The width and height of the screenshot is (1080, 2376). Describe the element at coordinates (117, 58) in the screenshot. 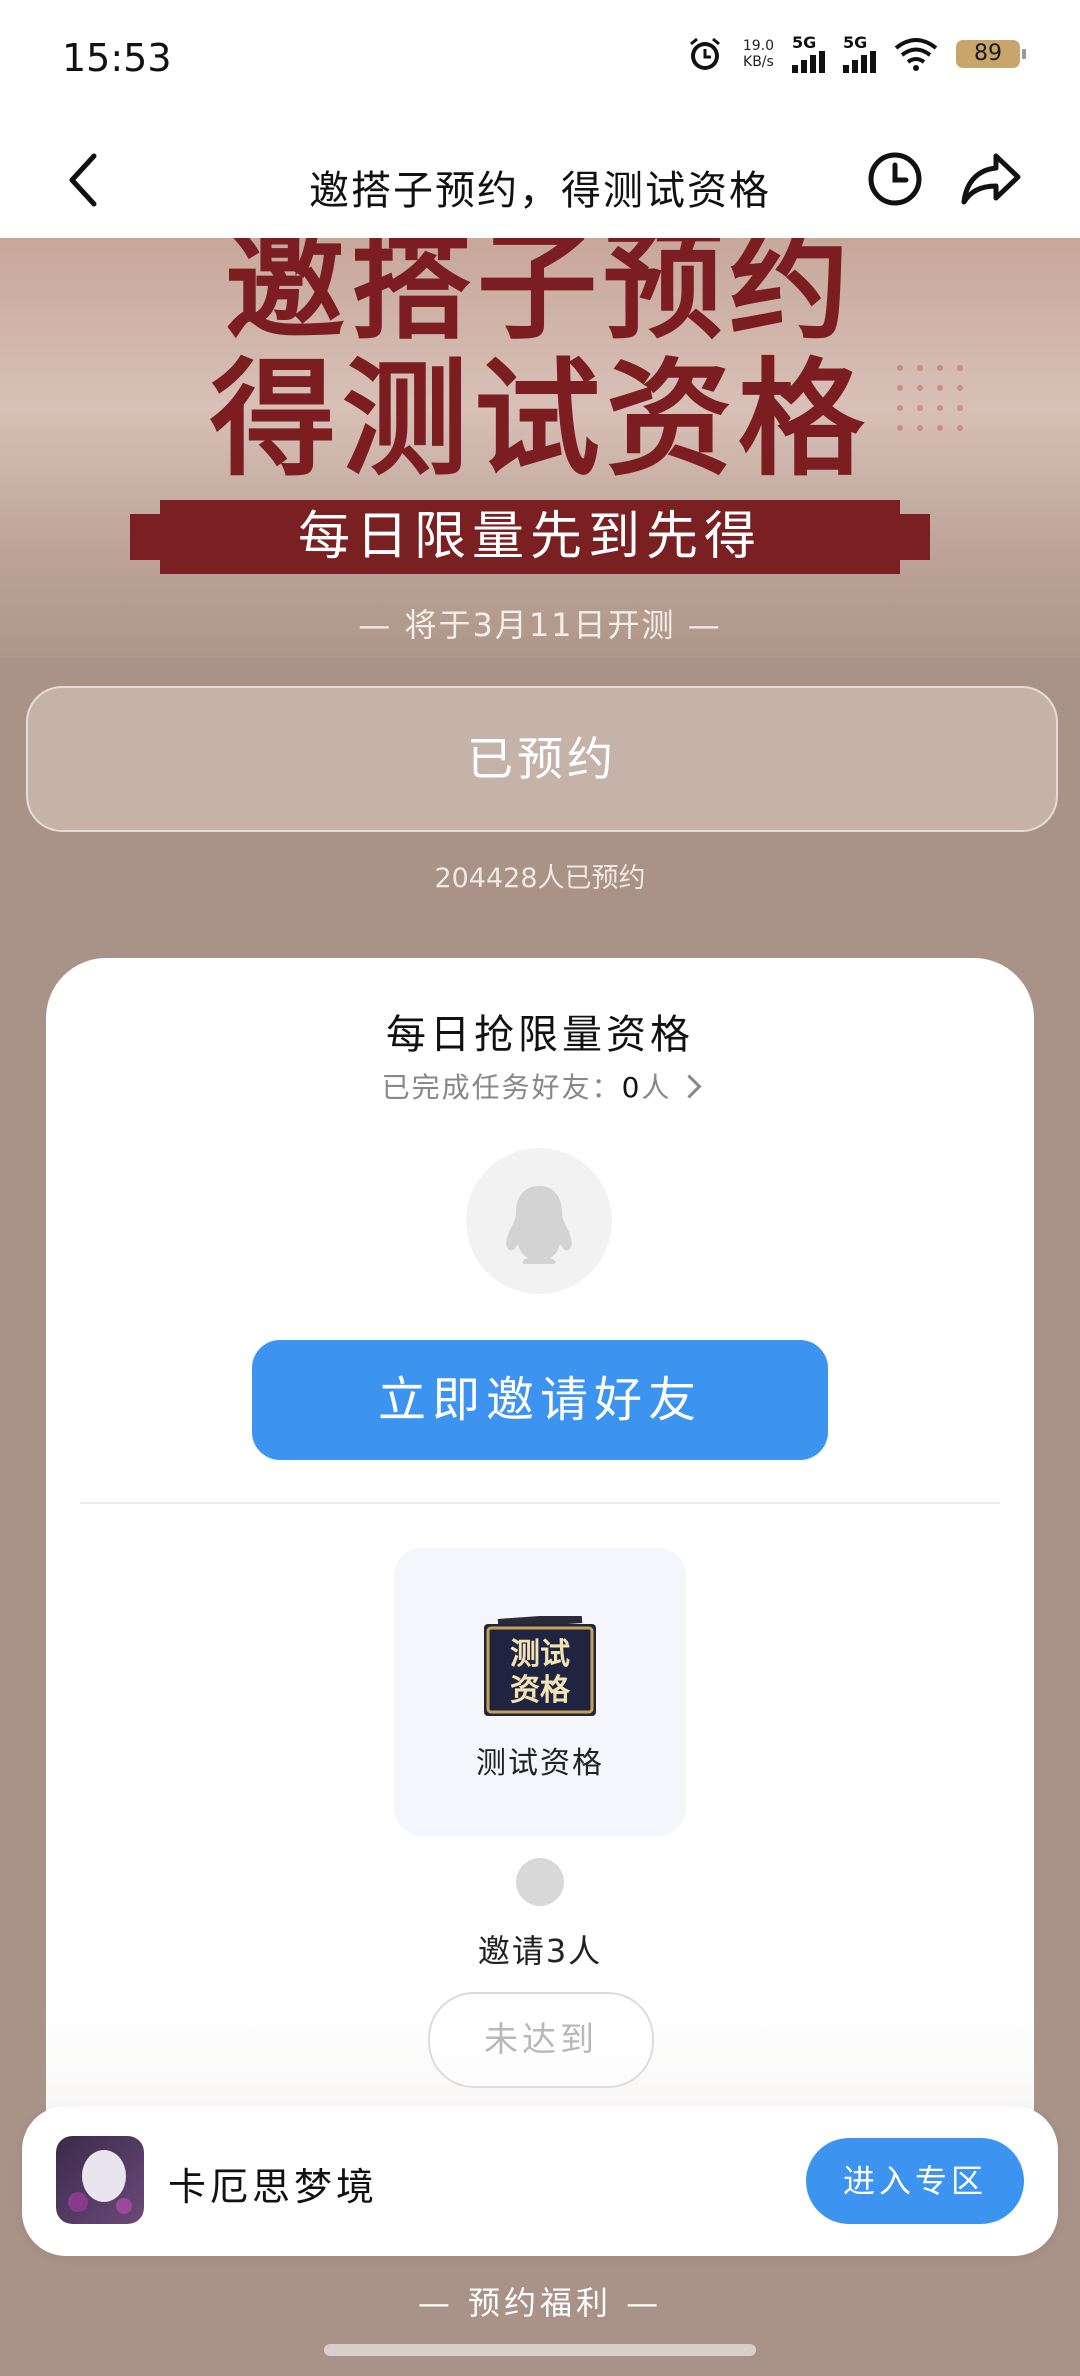

I see `status-time: 15:53` at that location.